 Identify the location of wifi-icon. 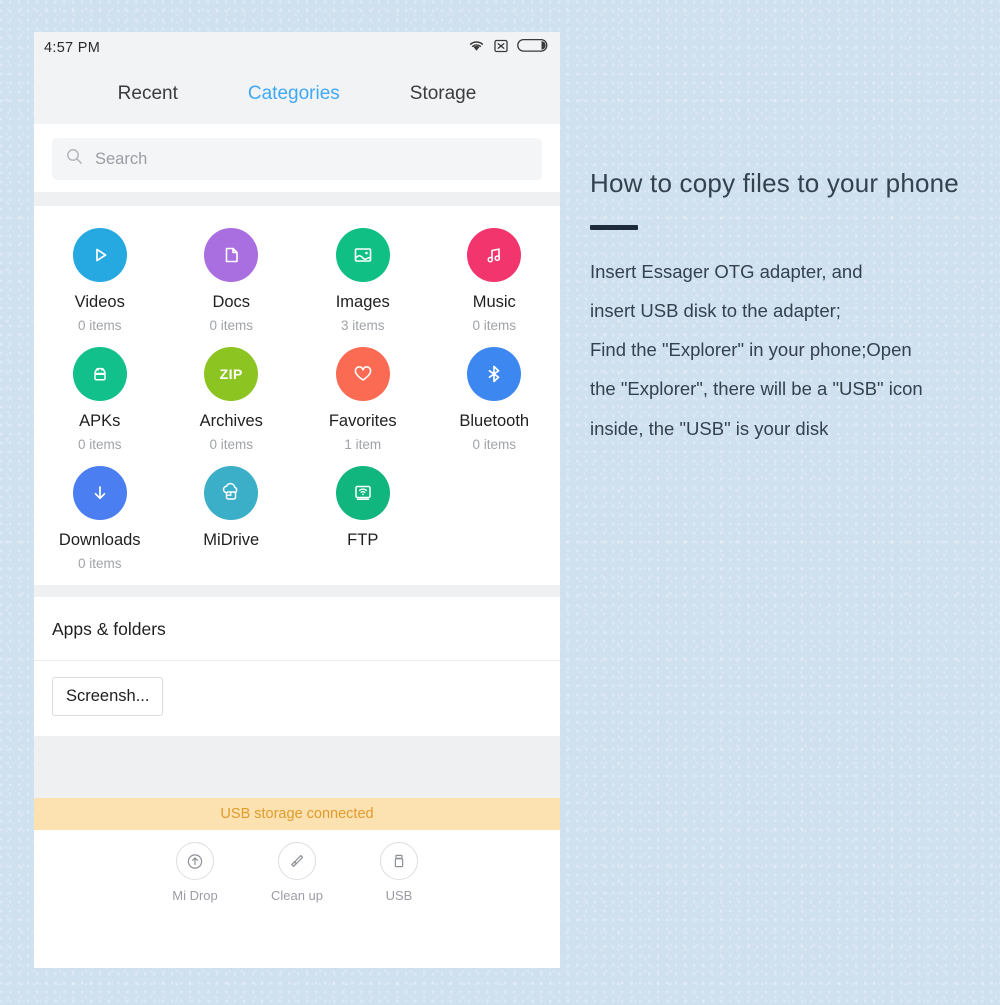
(476, 48).